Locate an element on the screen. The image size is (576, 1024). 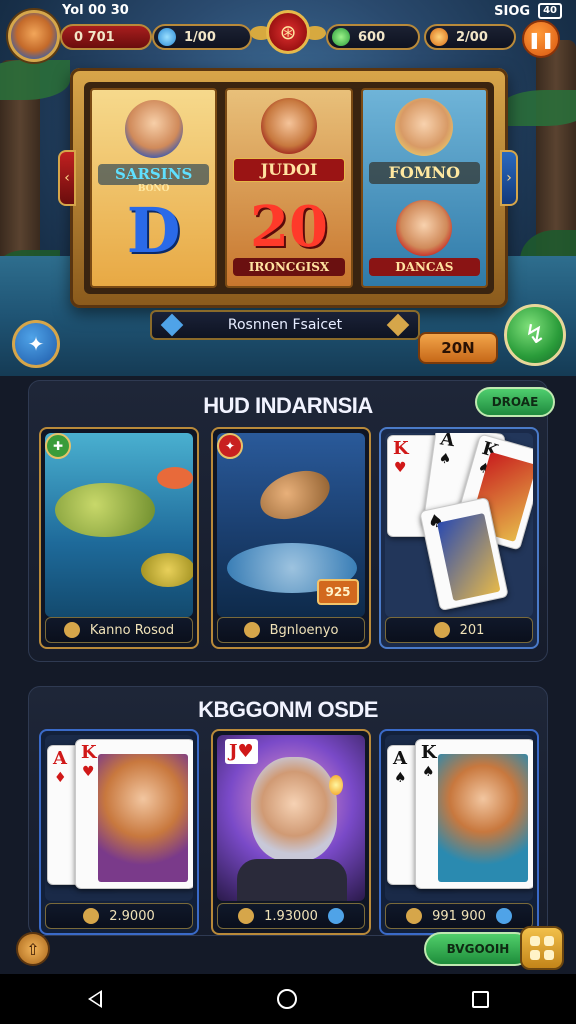
badge-icon: ✚ is located at coordinates (58, 446).